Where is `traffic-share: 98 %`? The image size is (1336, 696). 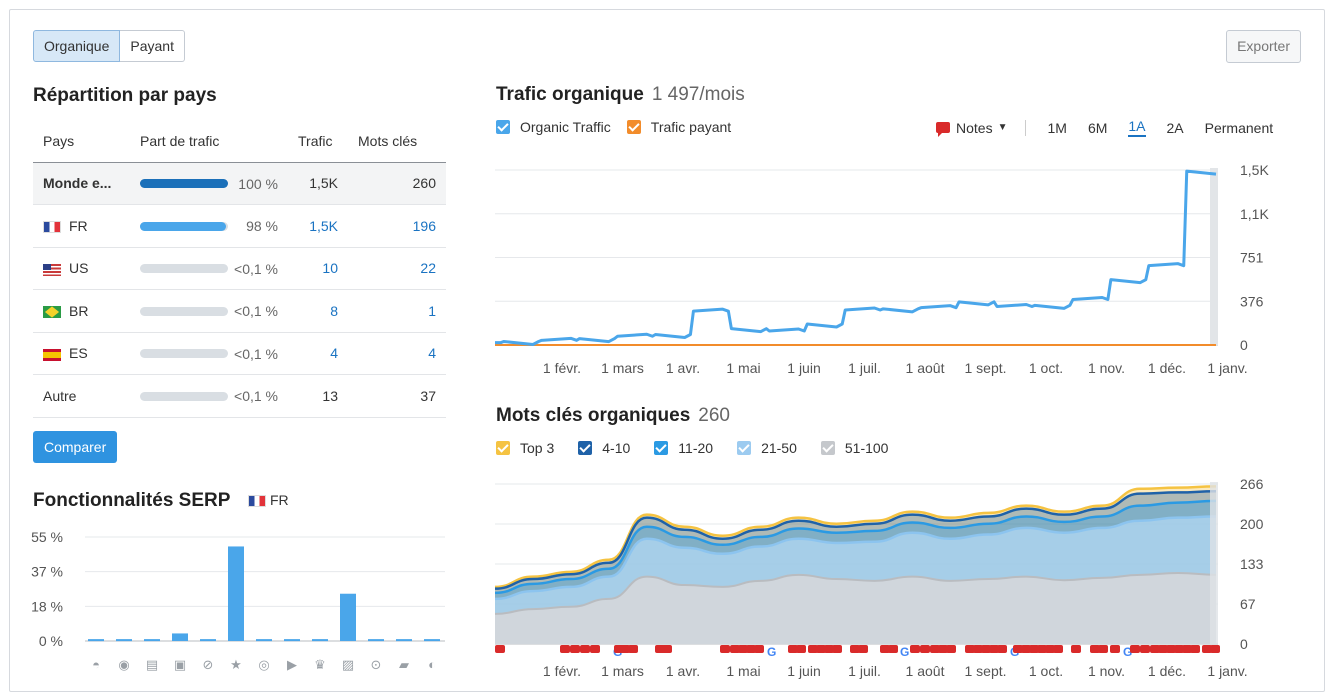 traffic-share: 98 % is located at coordinates (209, 226).